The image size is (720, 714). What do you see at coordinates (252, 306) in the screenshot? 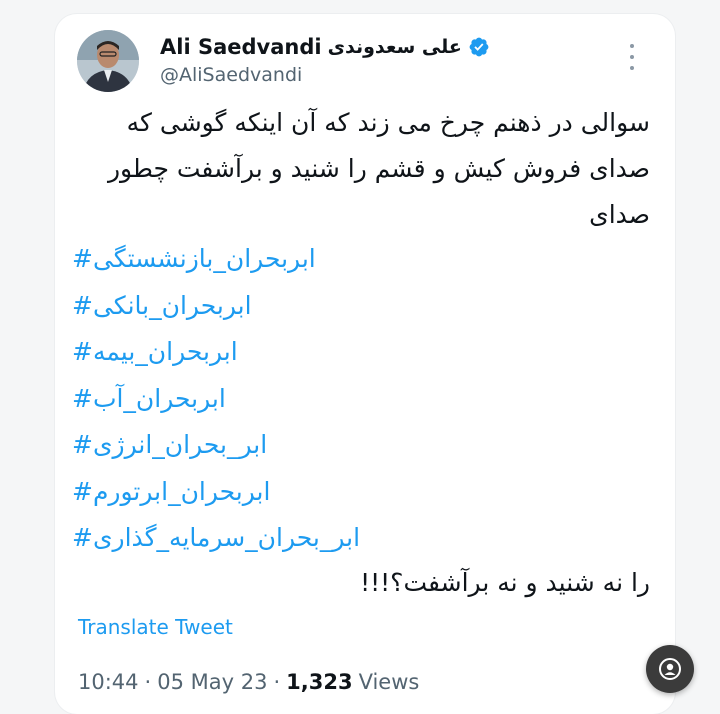
I see `hashtag-link: ابربحران_بانکی#` at bounding box center [252, 306].